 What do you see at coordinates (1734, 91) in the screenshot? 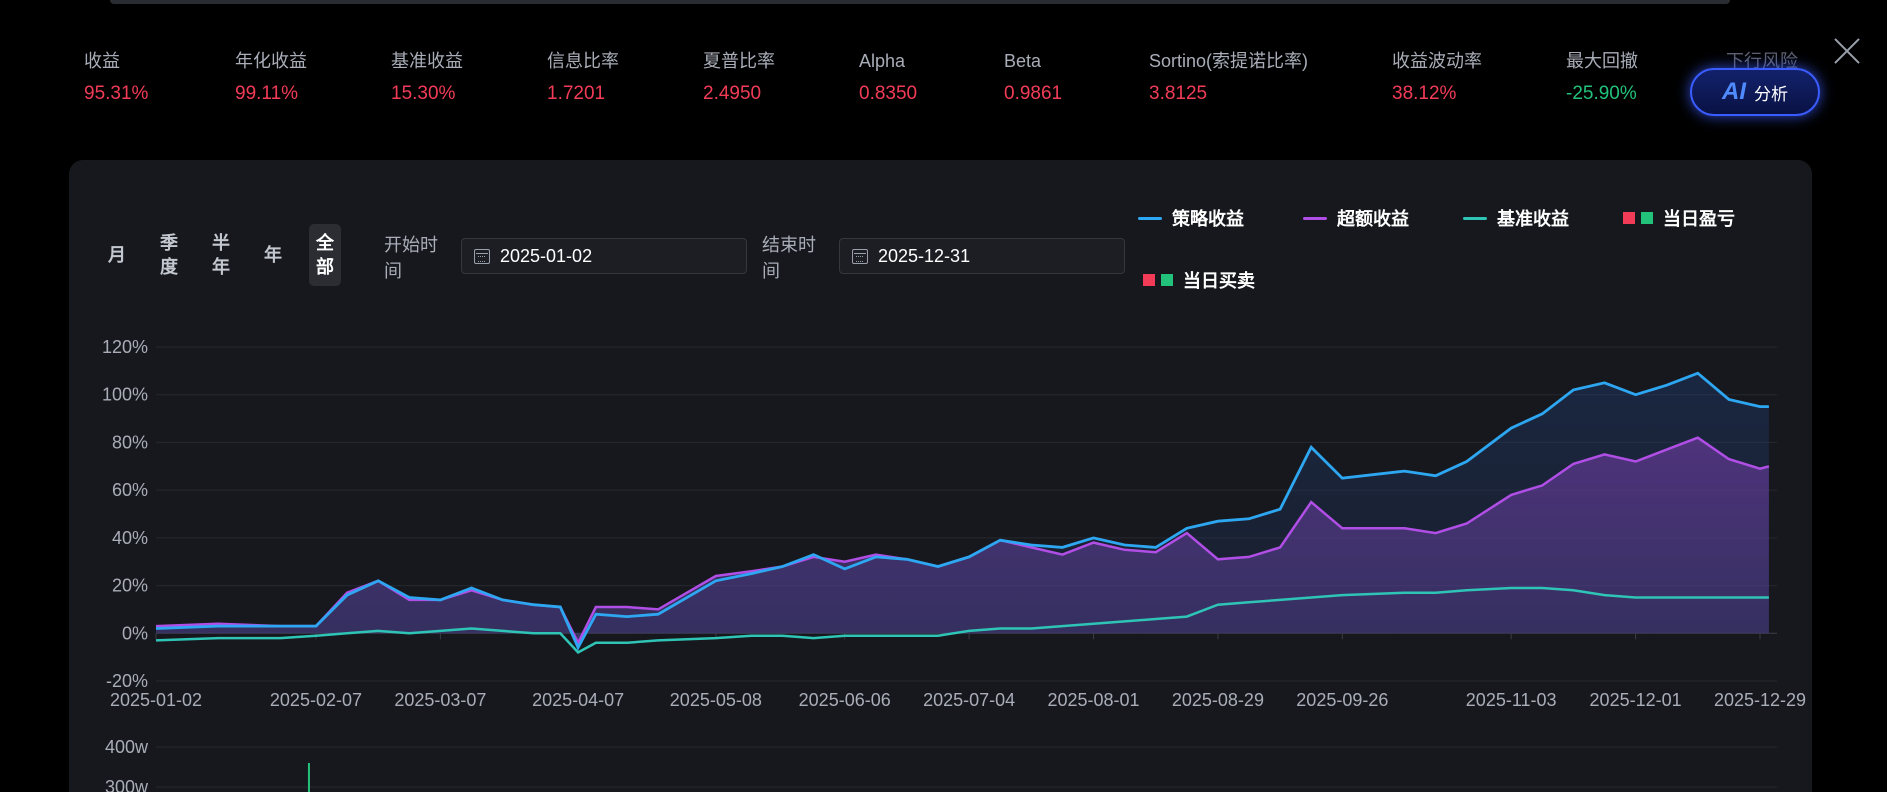
I see `ai-icon: AI` at bounding box center [1734, 91].